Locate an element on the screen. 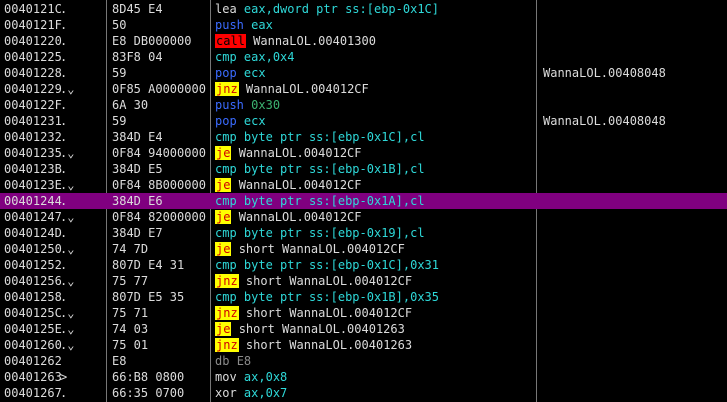  hex-bytes: 384D E5 is located at coordinates (137, 169).